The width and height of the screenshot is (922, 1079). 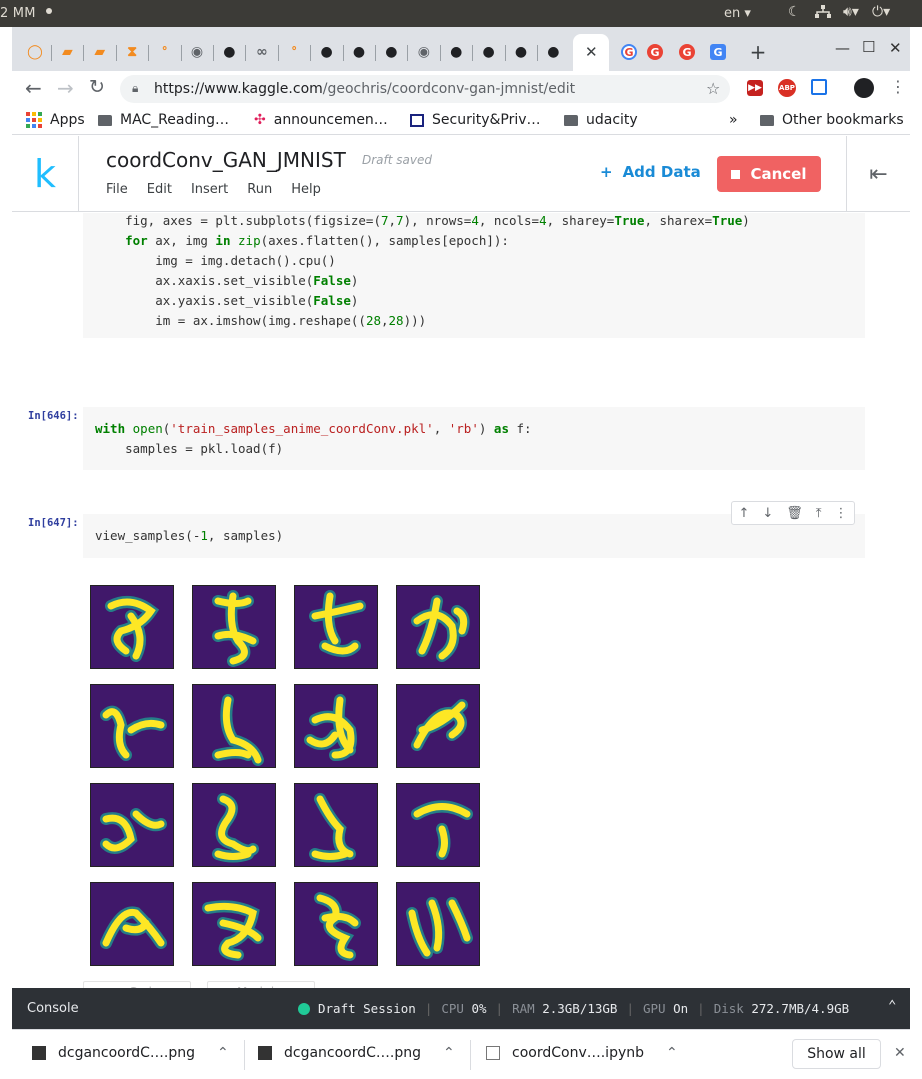 What do you see at coordinates (878, 174) in the screenshot?
I see `collapse-panel-button: ⇤` at bounding box center [878, 174].